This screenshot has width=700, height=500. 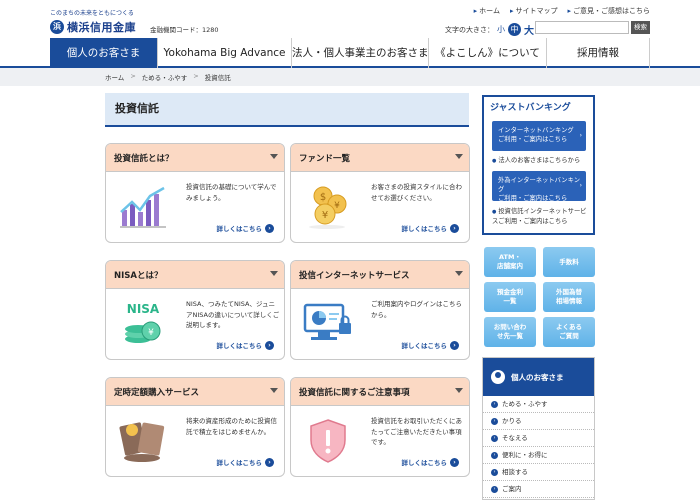 I want to click on logo: このまちの未来をともにつくる 浜 横浜信用金庫, so click(x=100, y=21).